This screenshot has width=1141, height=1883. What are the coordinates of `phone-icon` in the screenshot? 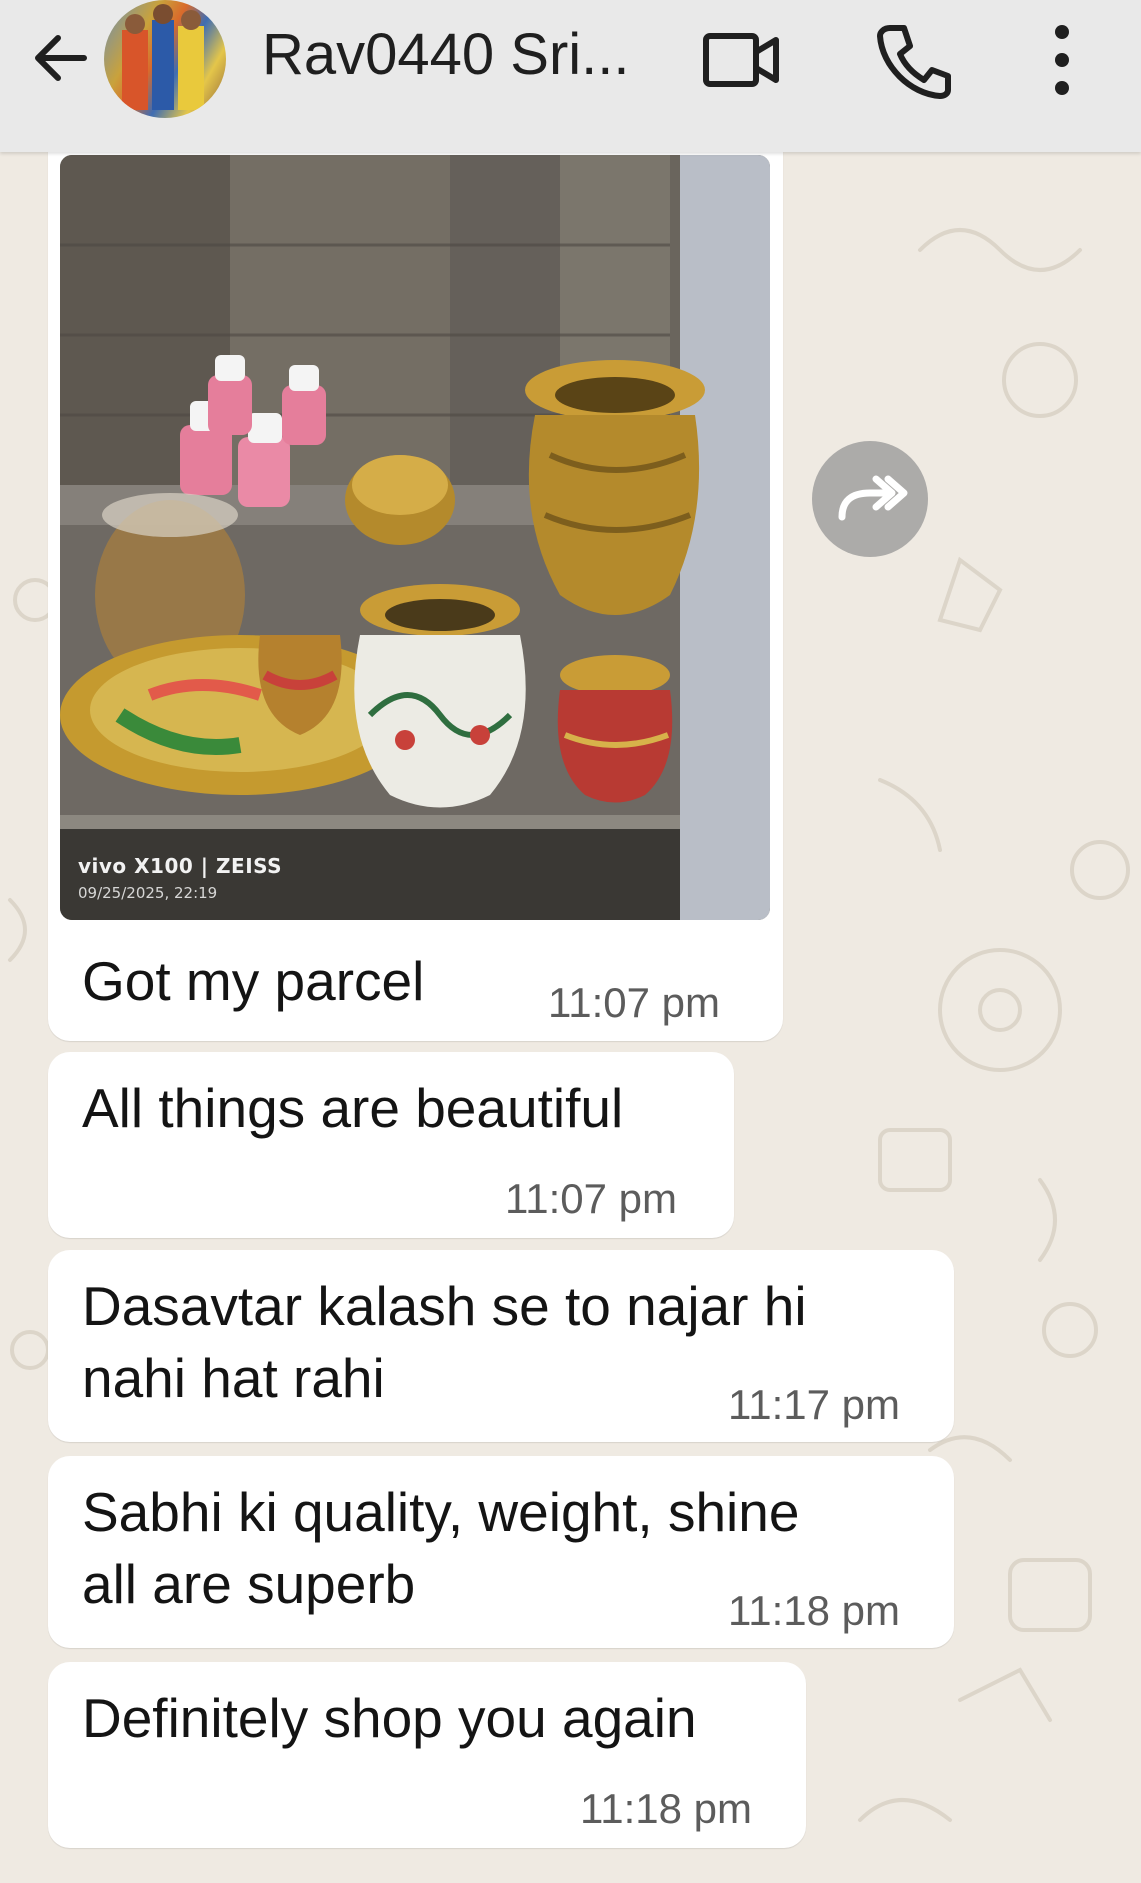 It's located at (914, 62).